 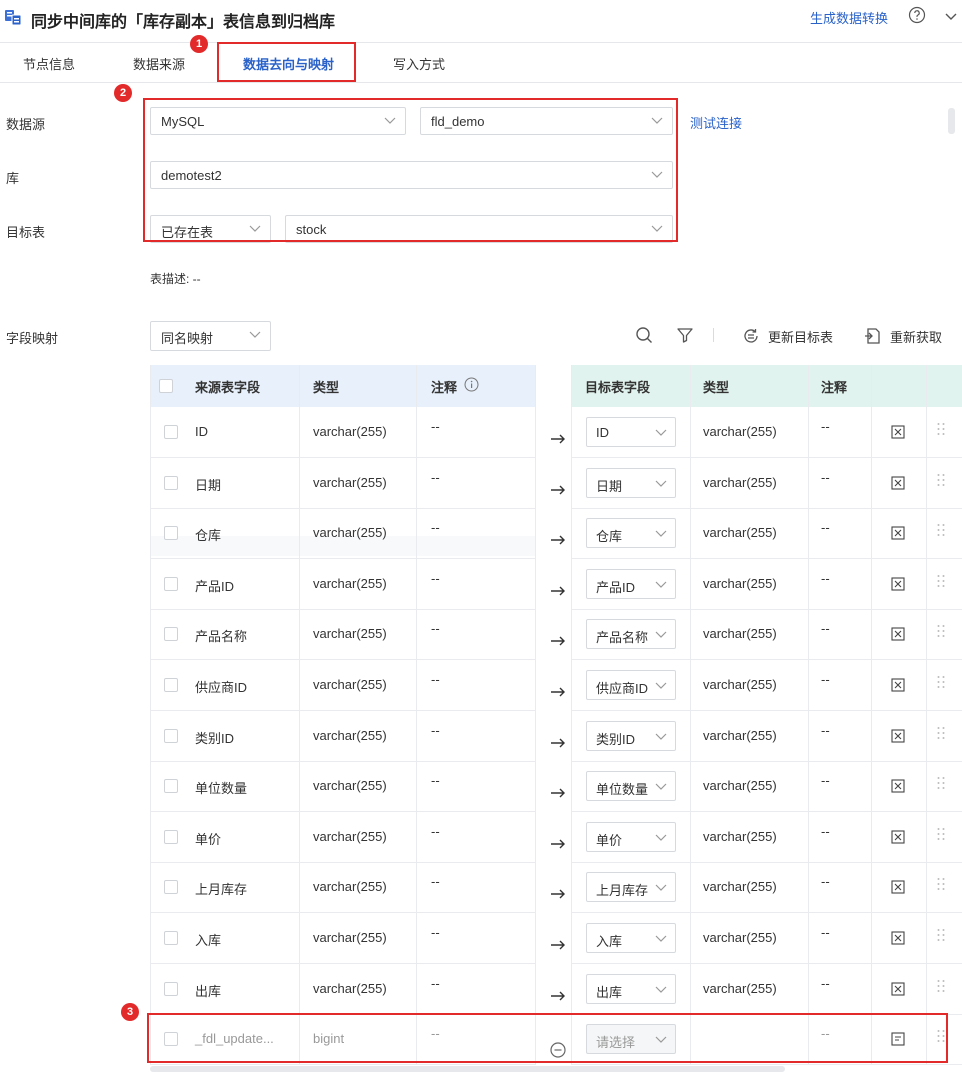 What do you see at coordinates (951, 121) in the screenshot?
I see `scrollbar` at bounding box center [951, 121].